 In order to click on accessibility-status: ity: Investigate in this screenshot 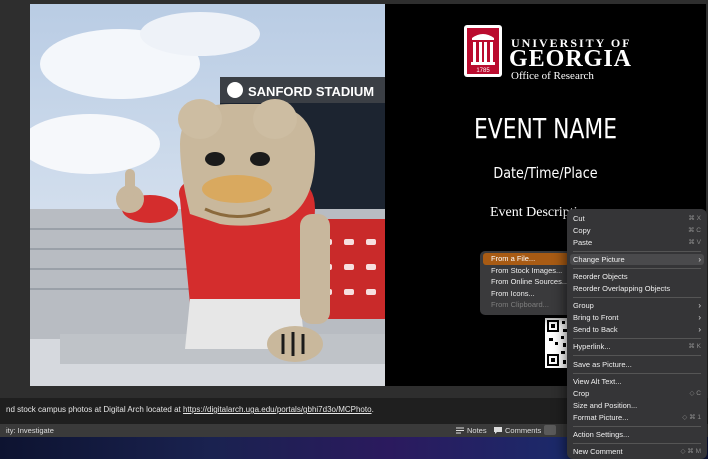, I will do `click(30, 430)`.